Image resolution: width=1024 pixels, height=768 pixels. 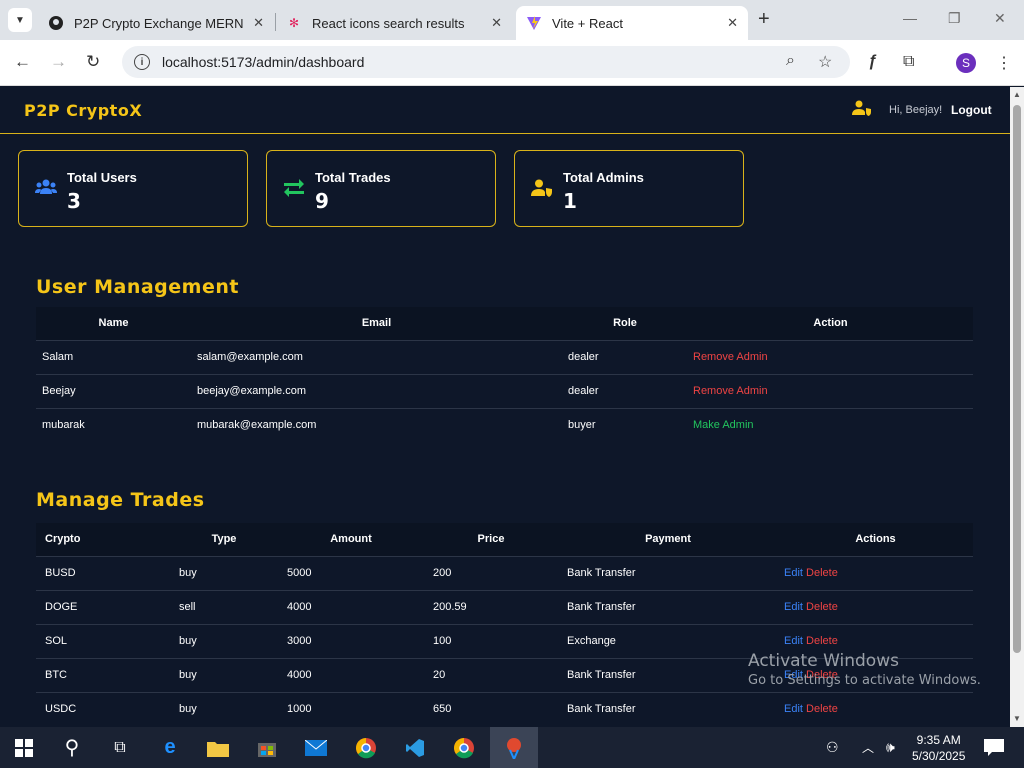 I want to click on windows-start-icon, so click(x=24, y=747).